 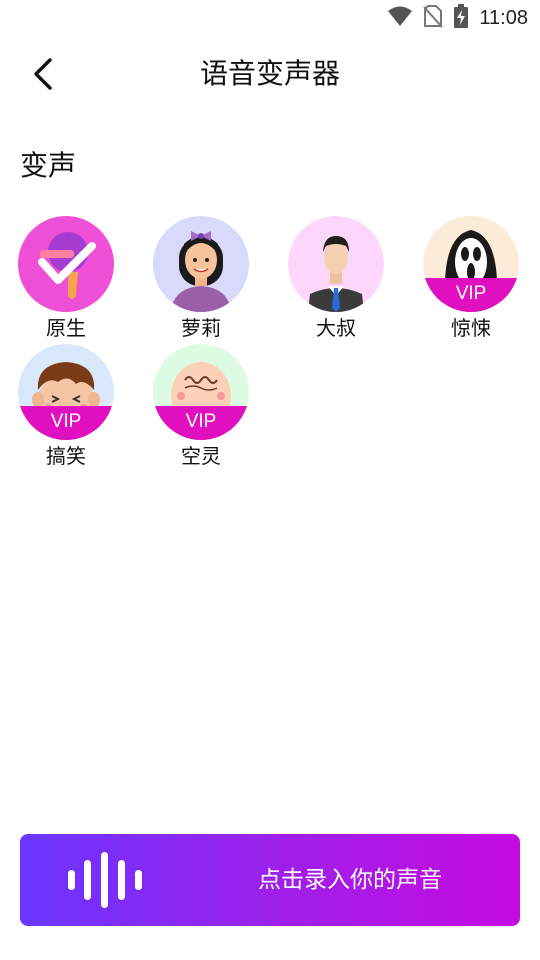 I want to click on section-title: 变声, so click(x=48, y=165).